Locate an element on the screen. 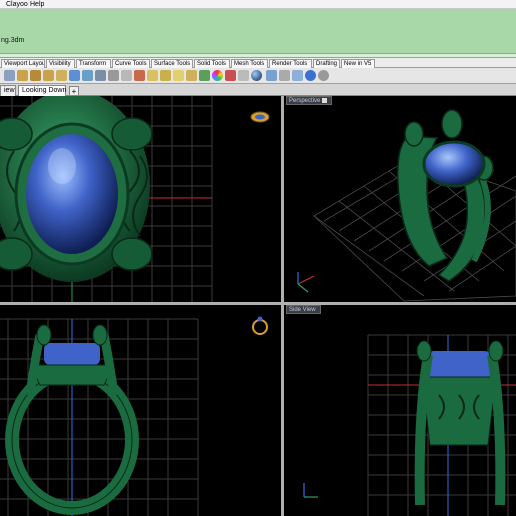  menu-item-clayoo: Clayoo is located at coordinates (17, 4).